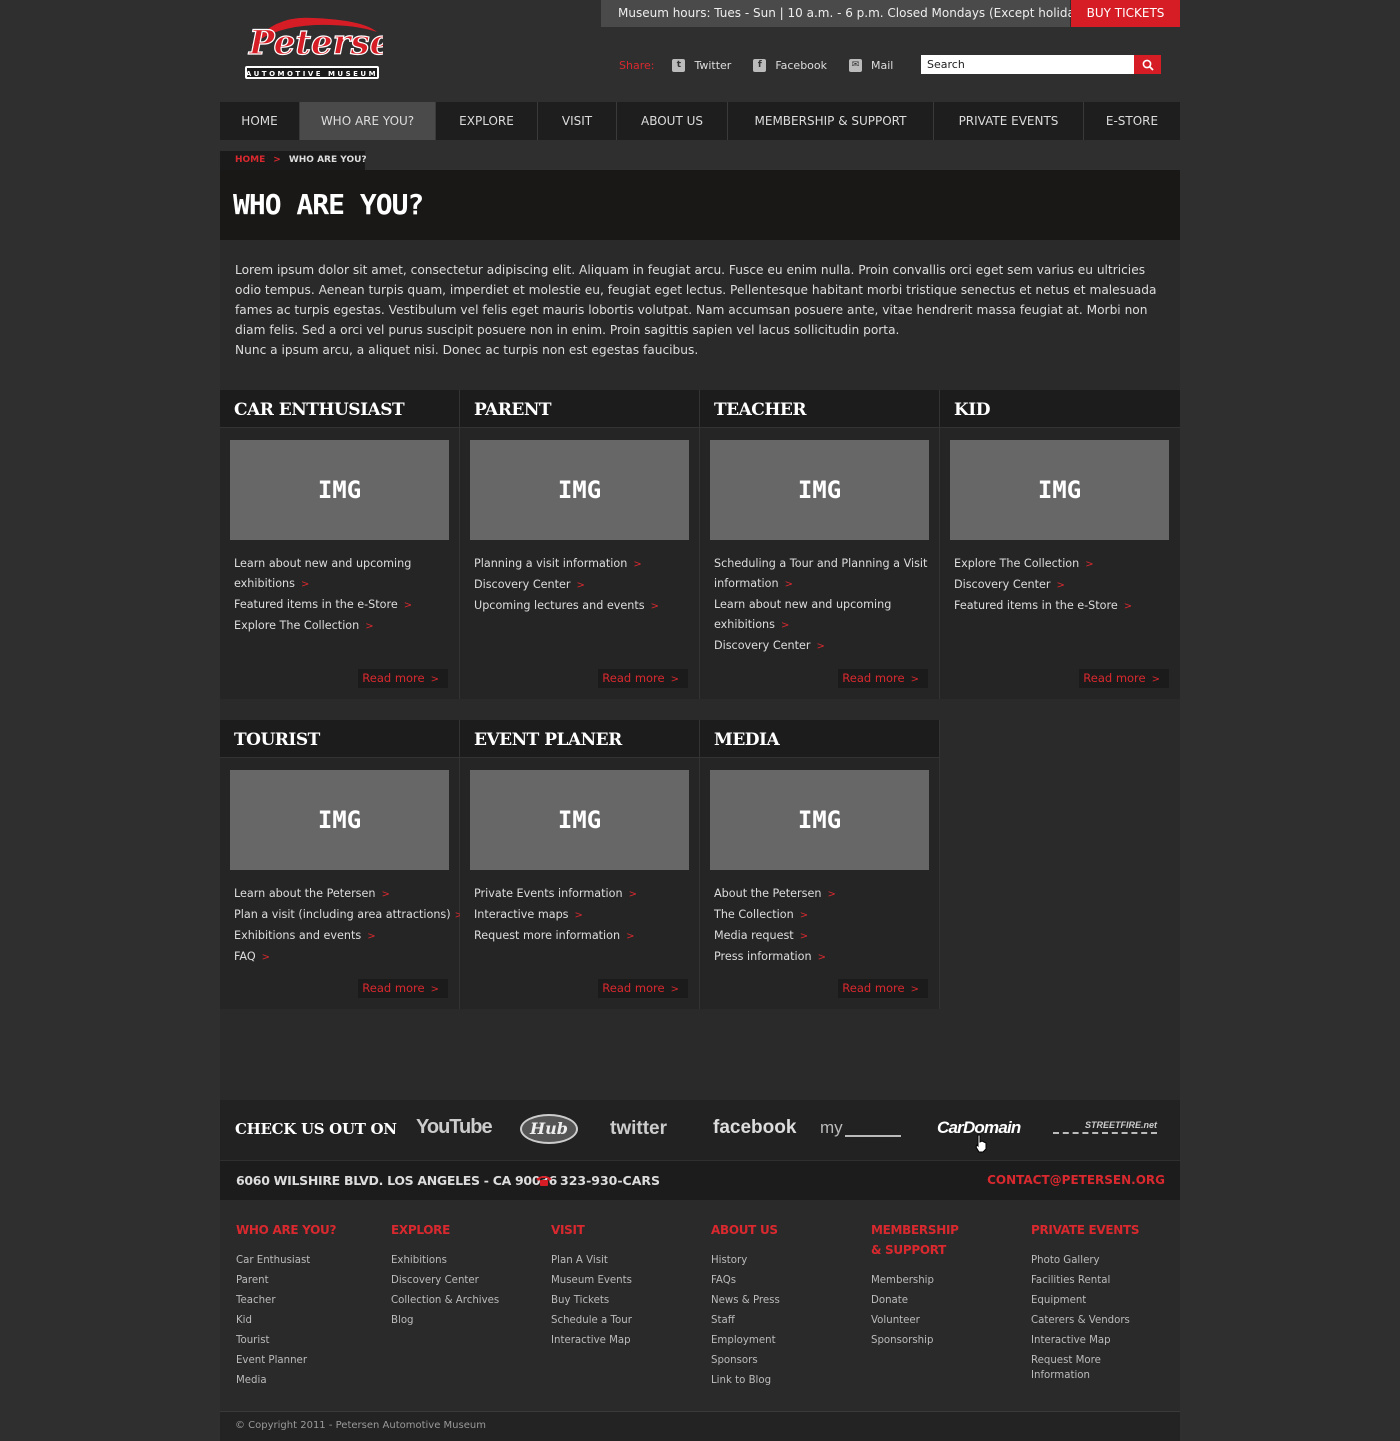 This screenshot has width=1400, height=1441. What do you see at coordinates (916, 1281) in the screenshot?
I see `footer-link: Membership` at bounding box center [916, 1281].